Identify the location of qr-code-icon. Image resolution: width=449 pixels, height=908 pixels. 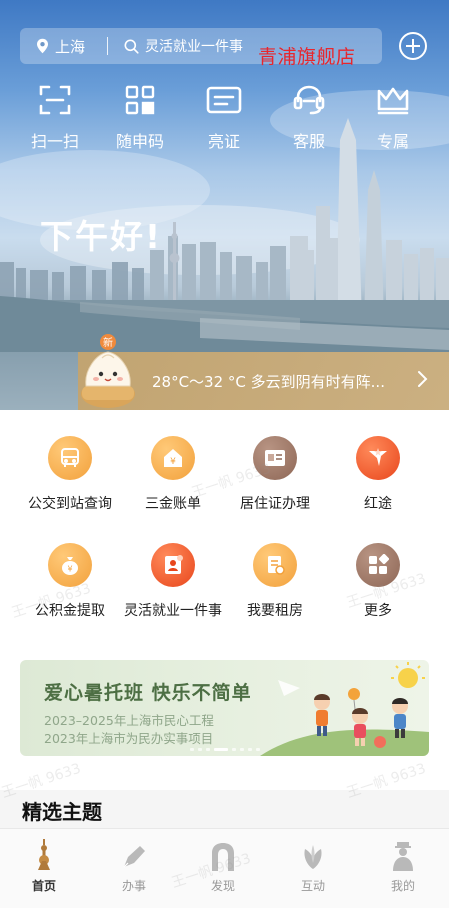
(140, 100).